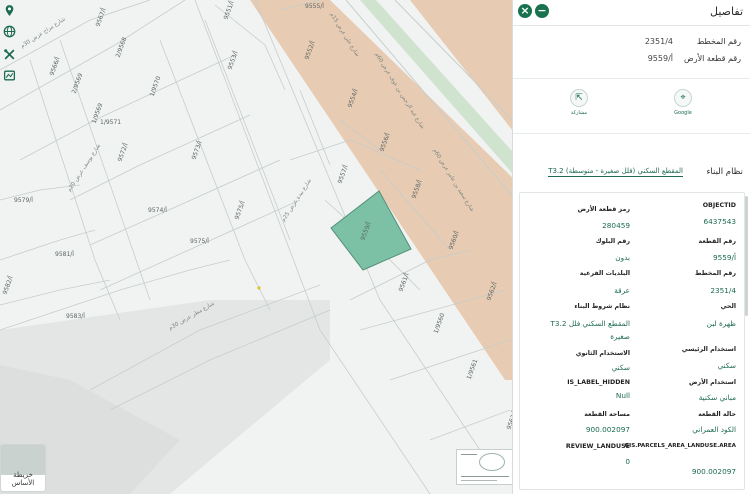 This screenshot has height=494, width=750. What do you see at coordinates (724, 172) in the screenshot?
I see `building-system-label: نظام البناء` at bounding box center [724, 172].